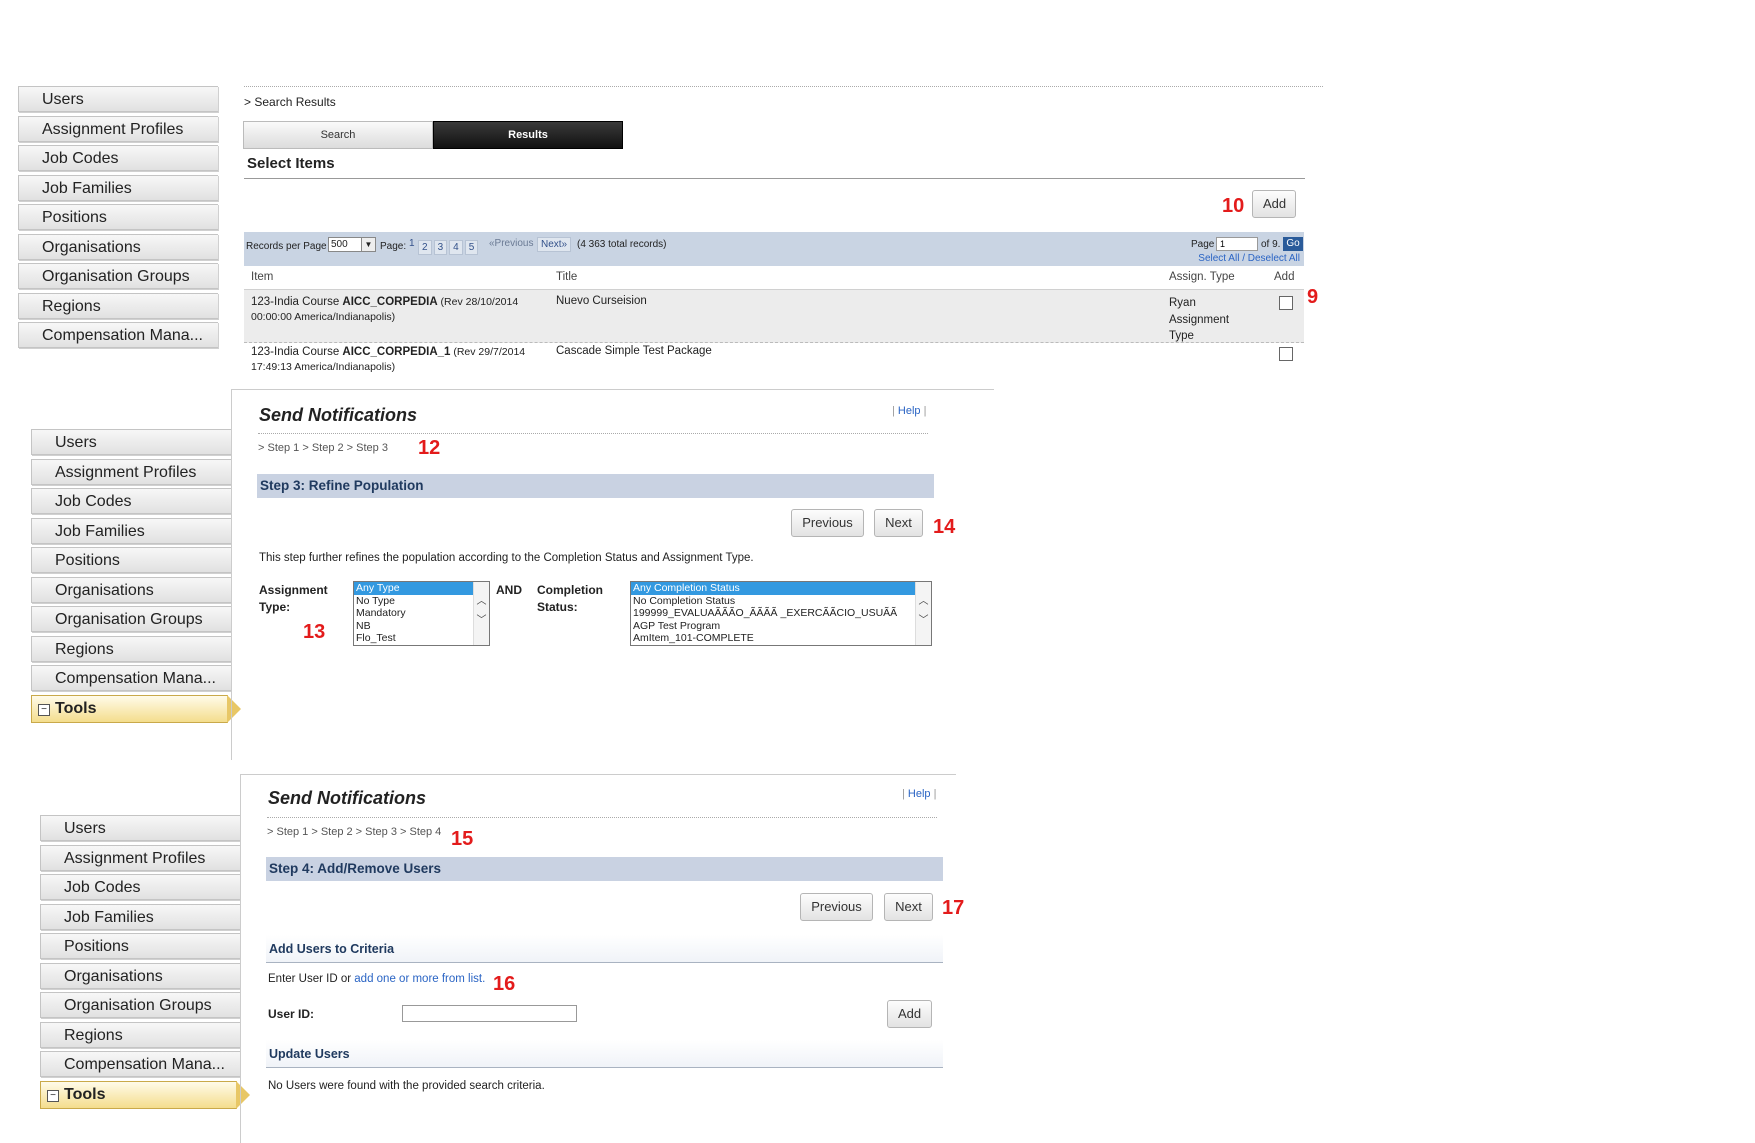 The height and width of the screenshot is (1143, 1755). Describe the element at coordinates (781, 638) in the screenshot. I see `list-item: AmItem_101-COMPLETE` at that location.